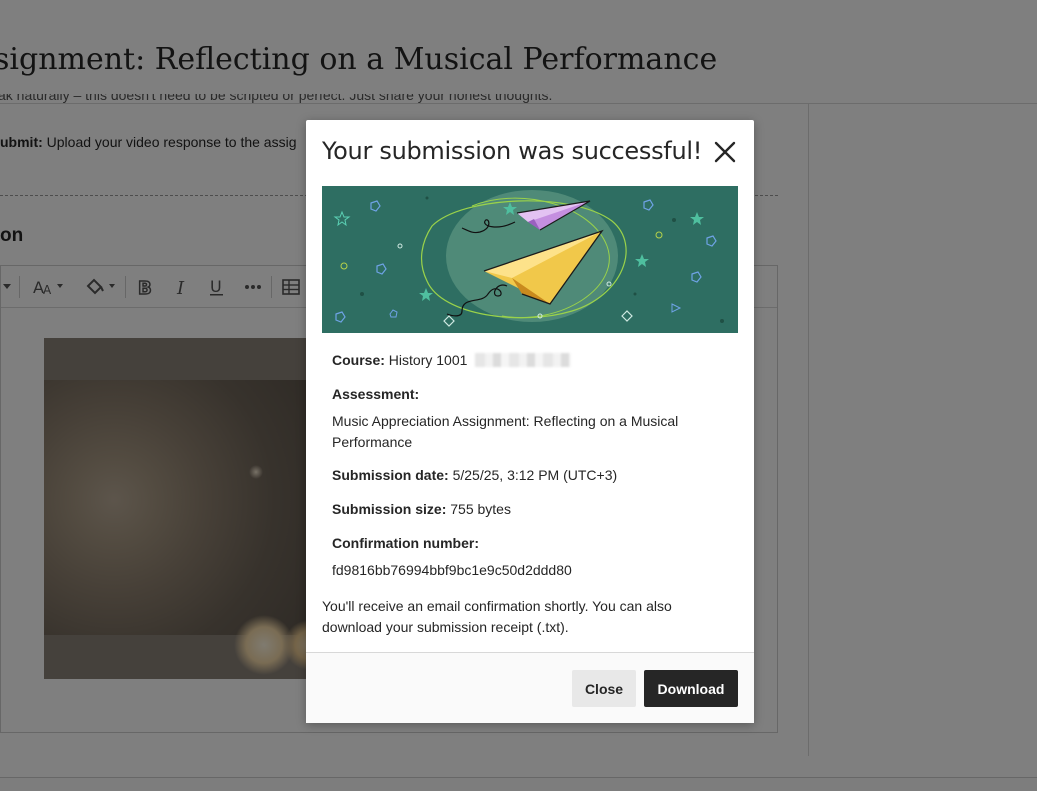 This screenshot has height=791, width=1037. Describe the element at coordinates (530, 259) in the screenshot. I see `paper-plane-illustration` at that location.